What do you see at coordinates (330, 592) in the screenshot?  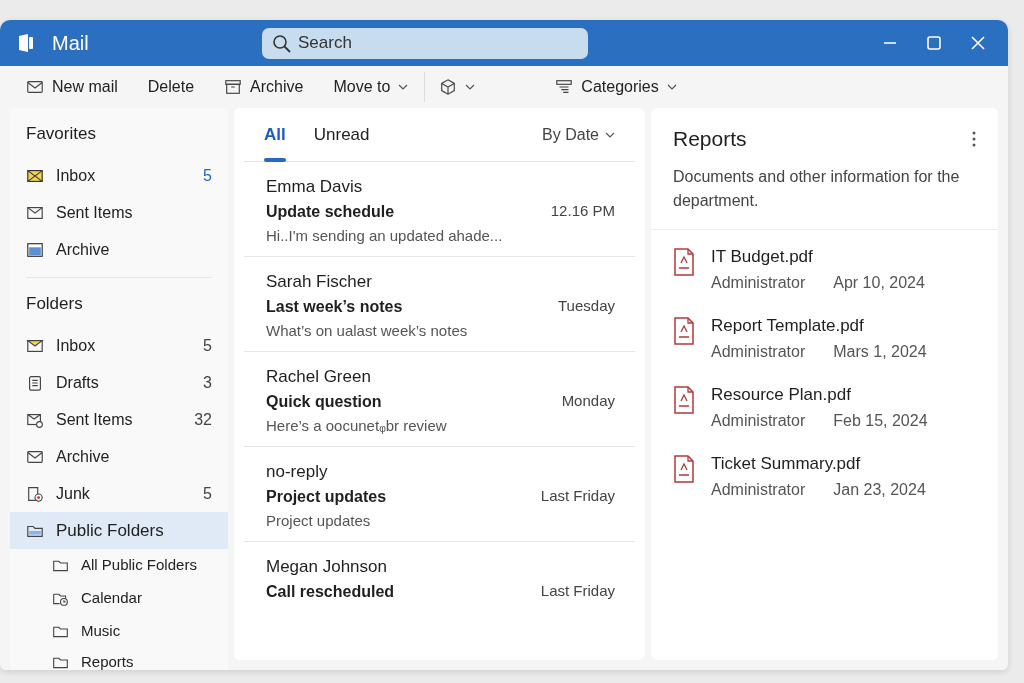 I see `message-subject: Call rescheduled` at bounding box center [330, 592].